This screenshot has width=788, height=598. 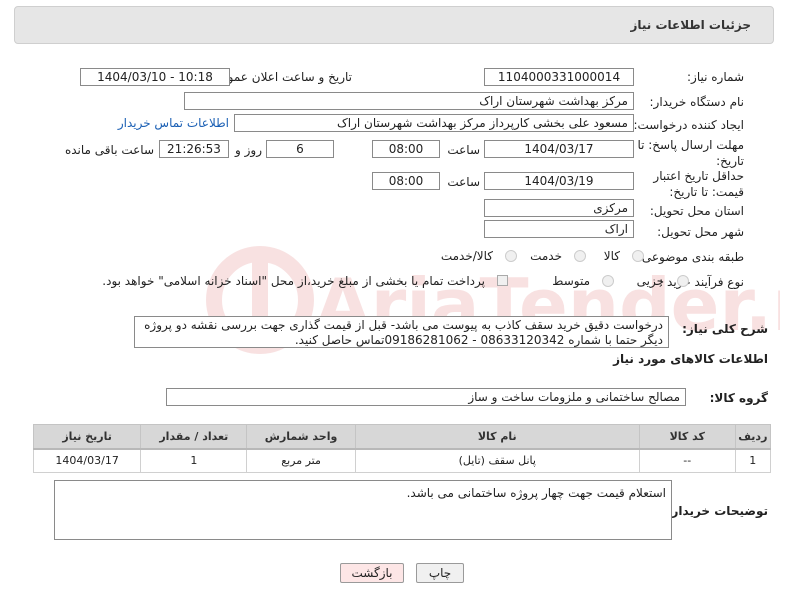 I want to click on province-label: استان محل تحویل:, so click(x=696, y=211).